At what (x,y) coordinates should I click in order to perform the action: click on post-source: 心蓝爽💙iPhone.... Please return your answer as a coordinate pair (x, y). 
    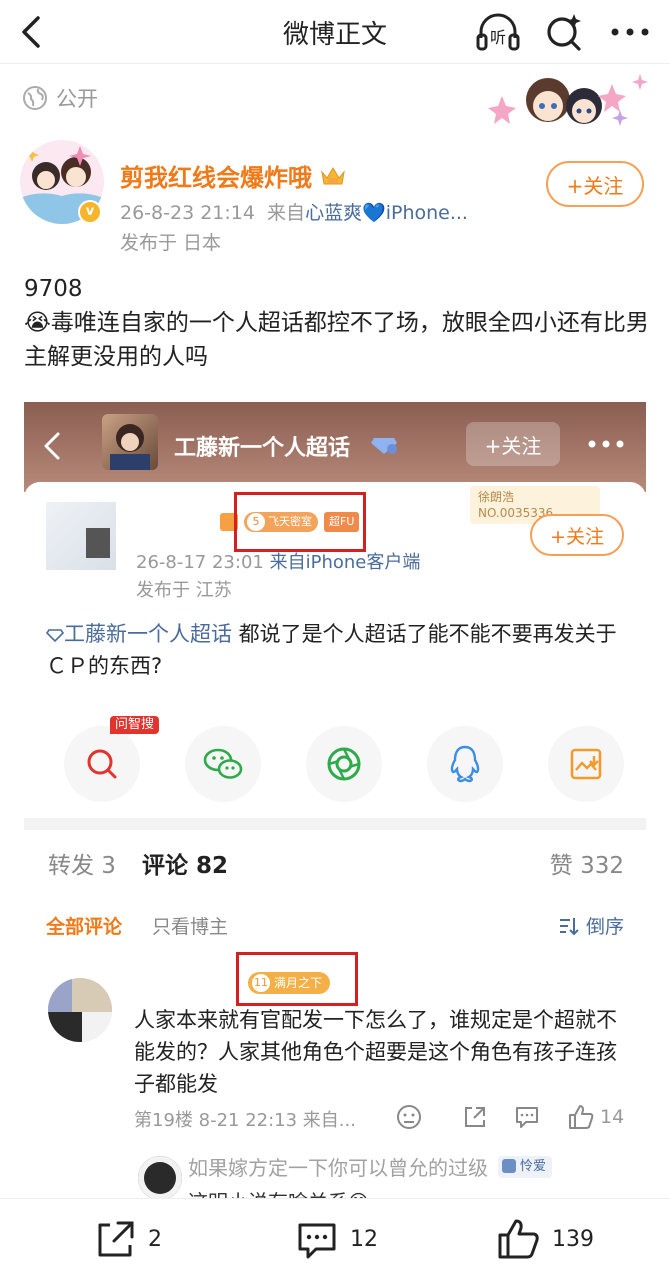
    Looking at the image, I should click on (386, 213).